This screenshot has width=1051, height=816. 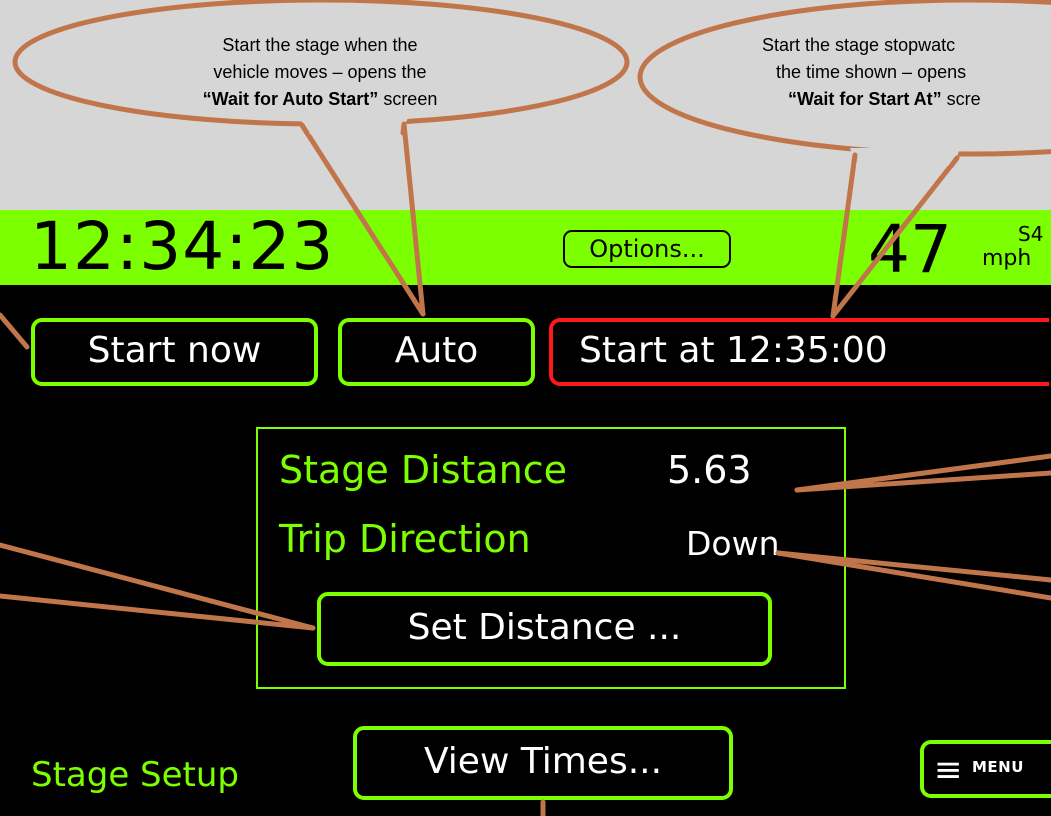 I want to click on callout-line-tail: screen, so click(x=408, y=99).